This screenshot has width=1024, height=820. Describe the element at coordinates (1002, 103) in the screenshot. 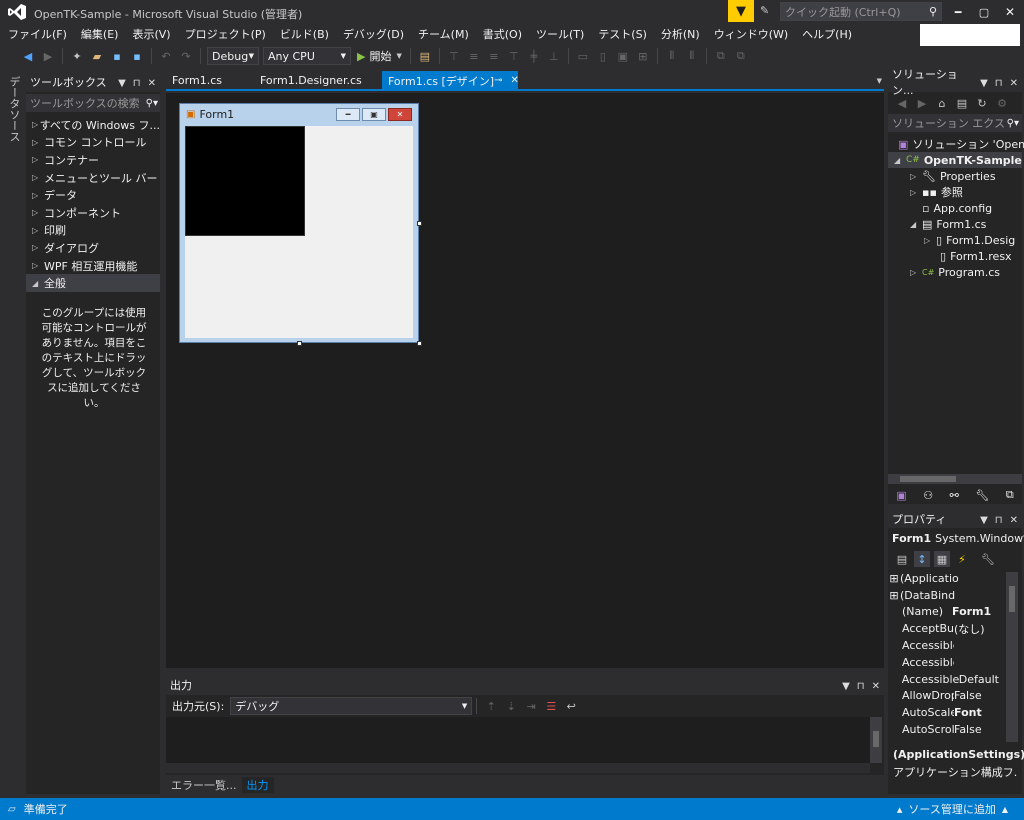

I see `settings-icon: ⚙` at that location.